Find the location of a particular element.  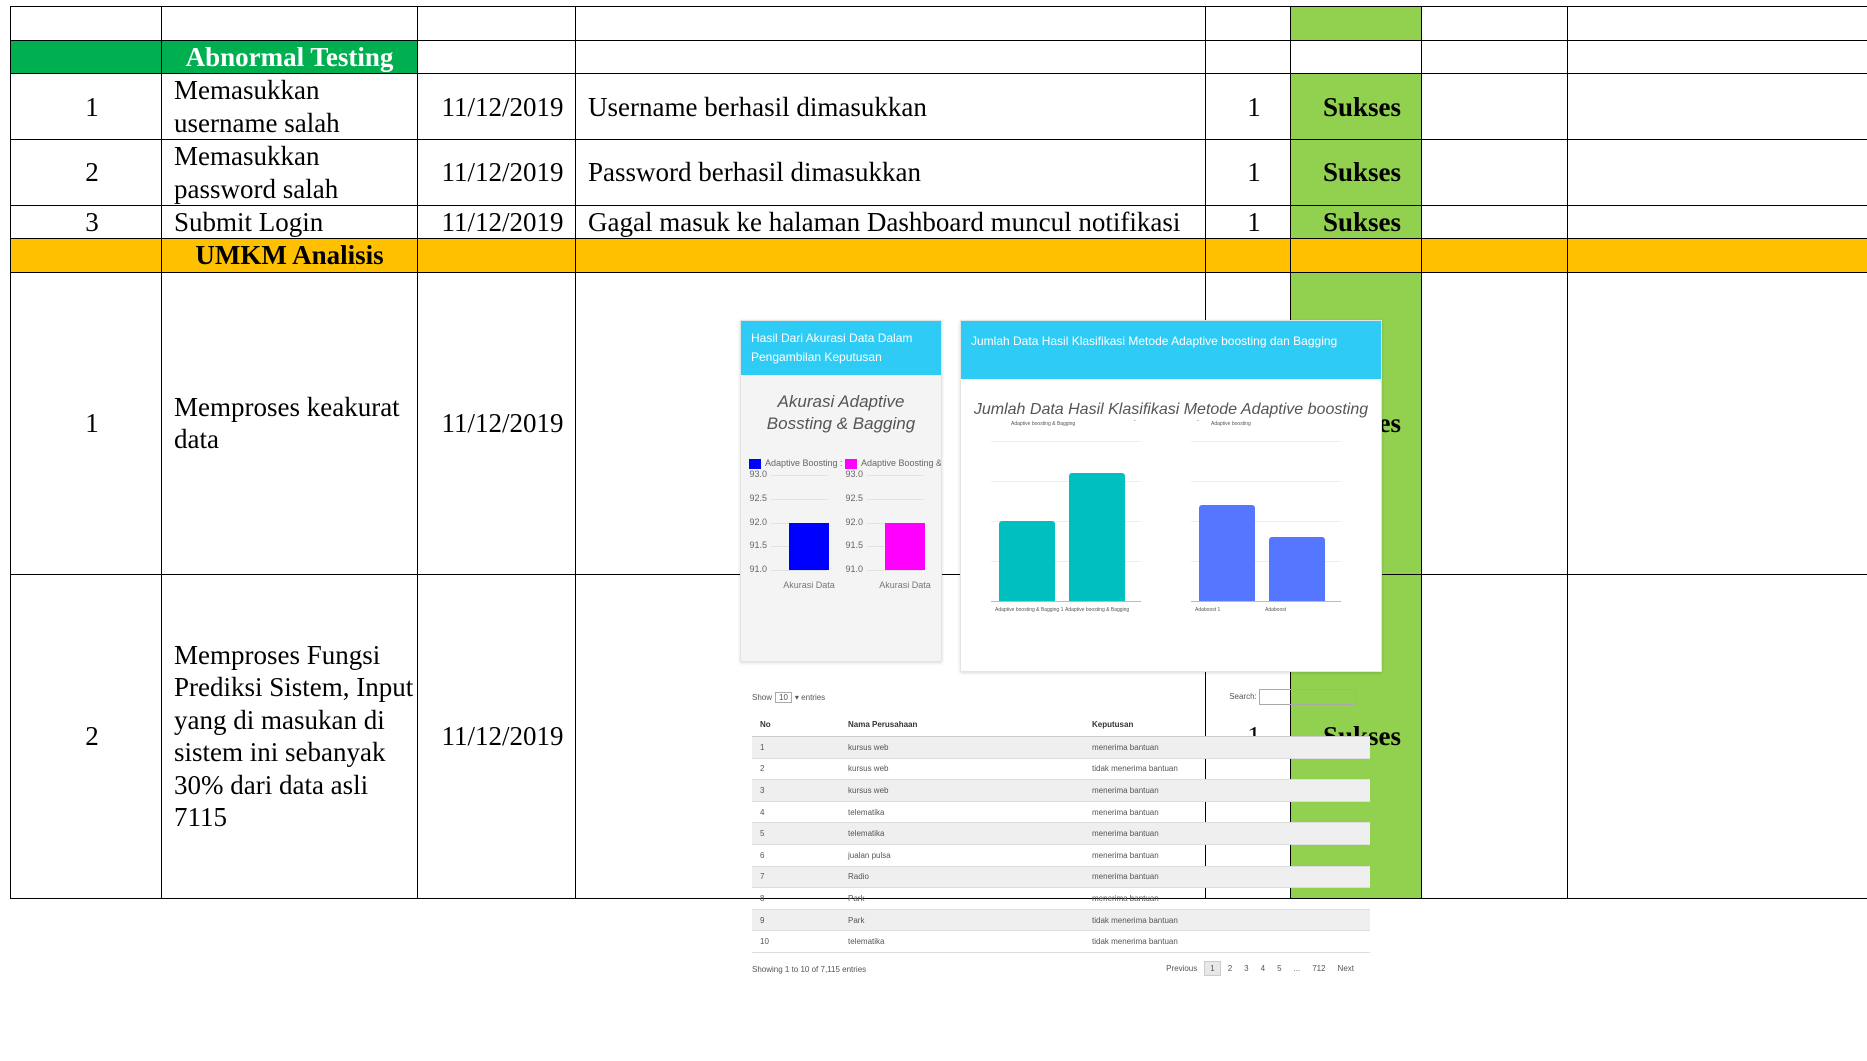

activity-cell: Memproses keakurat data is located at coordinates (289, 423).